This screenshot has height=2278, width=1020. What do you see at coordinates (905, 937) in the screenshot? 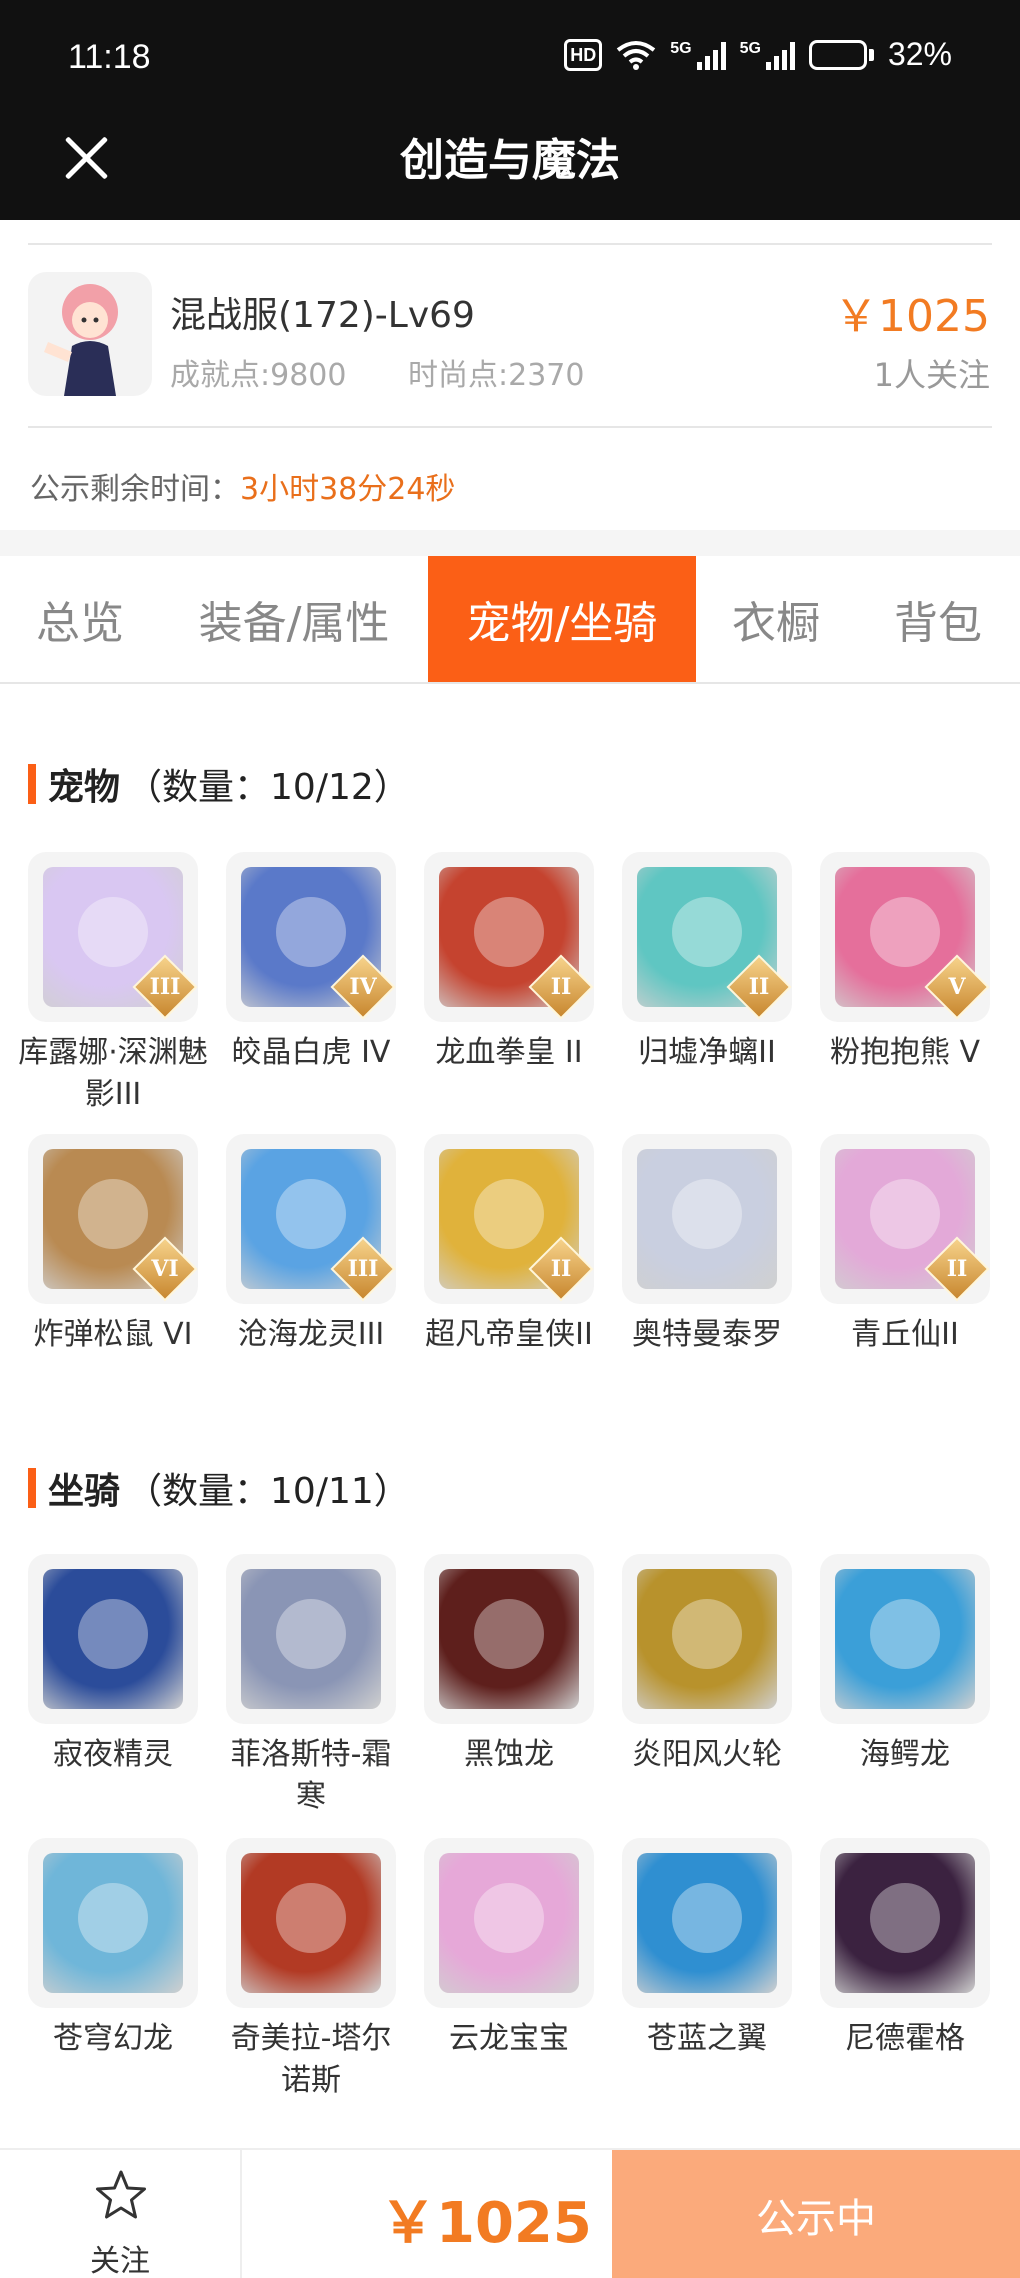
I see `item-thumbnail: V` at bounding box center [905, 937].